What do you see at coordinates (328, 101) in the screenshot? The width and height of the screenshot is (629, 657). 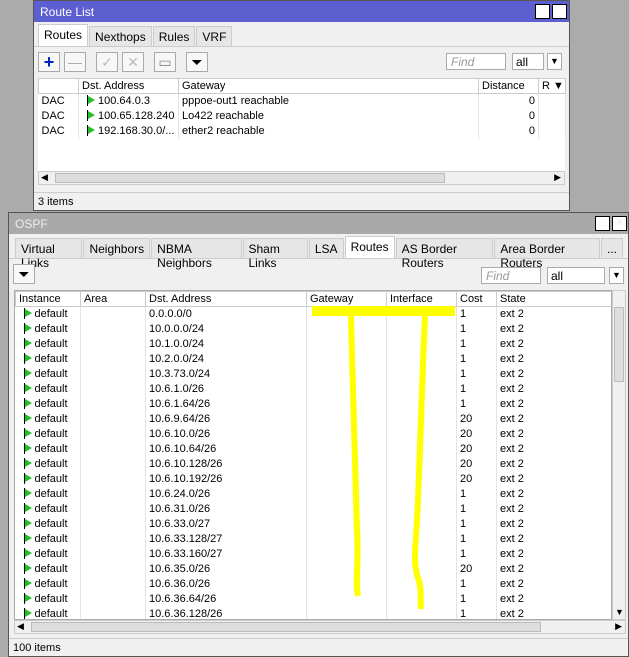 I see `gateway: pppoe-out1 reachable` at bounding box center [328, 101].